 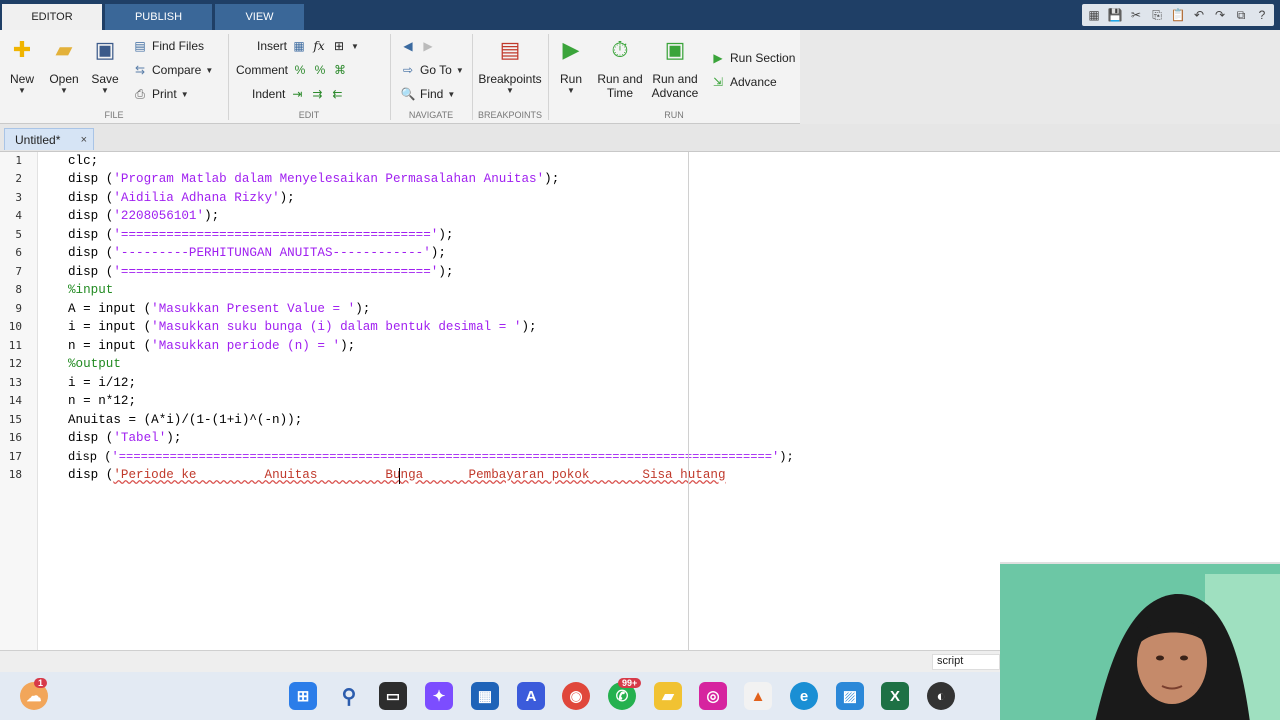 What do you see at coordinates (18, 178) in the screenshot?
I see `line-number: 2` at bounding box center [18, 178].